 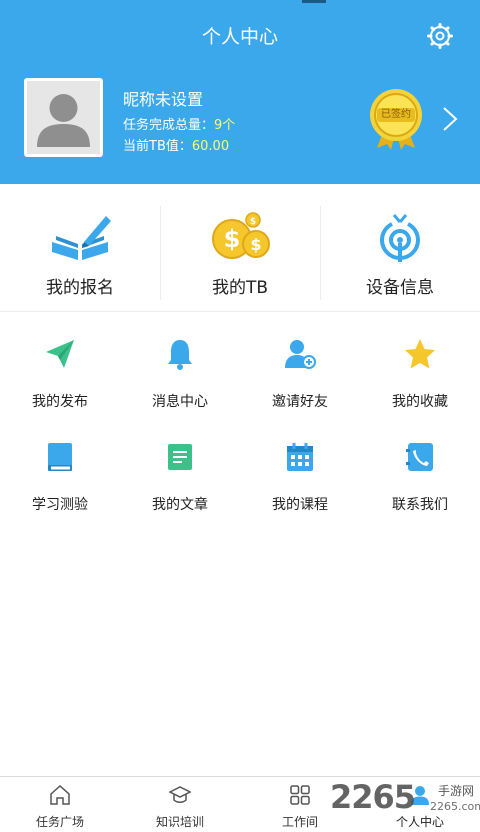 I want to click on feature-label: 我的TB, so click(x=240, y=288).